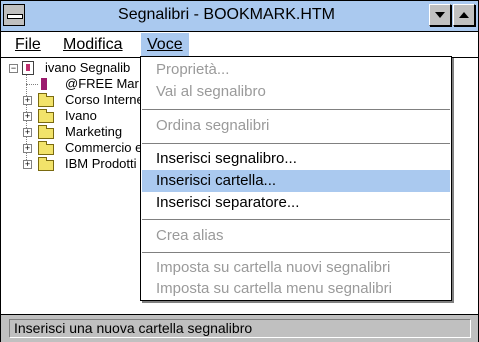 This screenshot has height=342, width=479. I want to click on bookmark-icon, so click(44, 84).